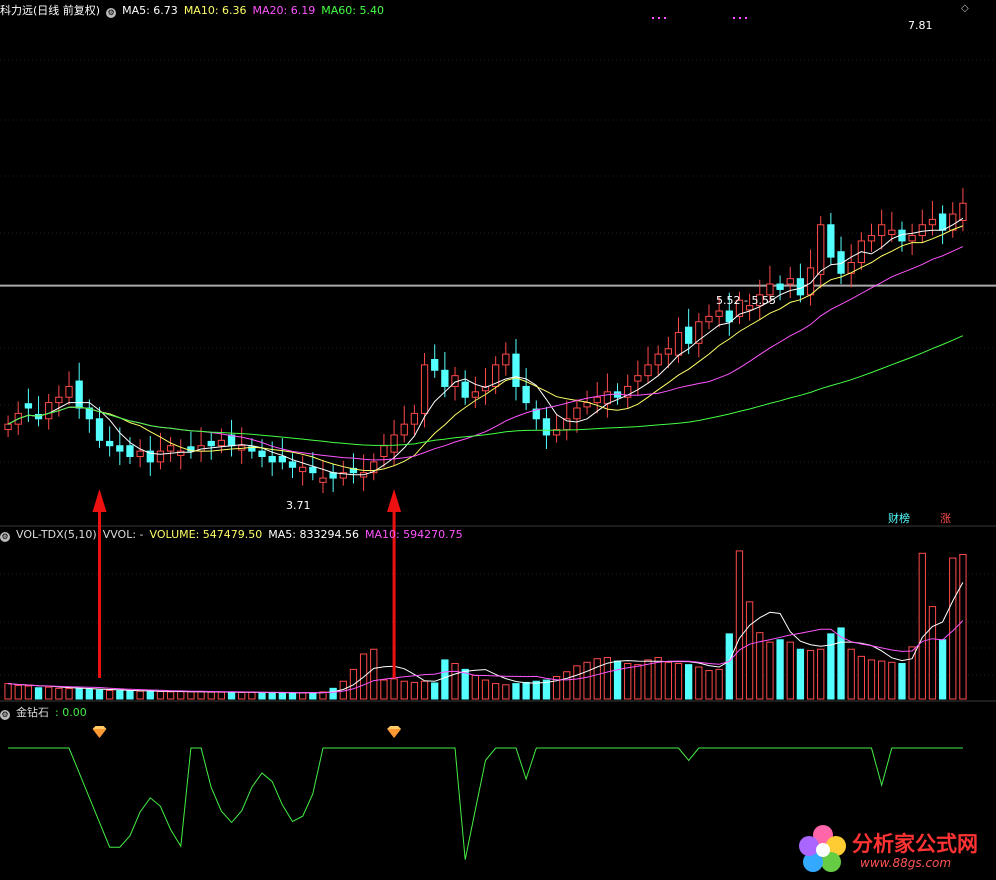 The width and height of the screenshot is (996, 880). I want to click on ma10-label: MA10: 6.36, so click(215, 10).